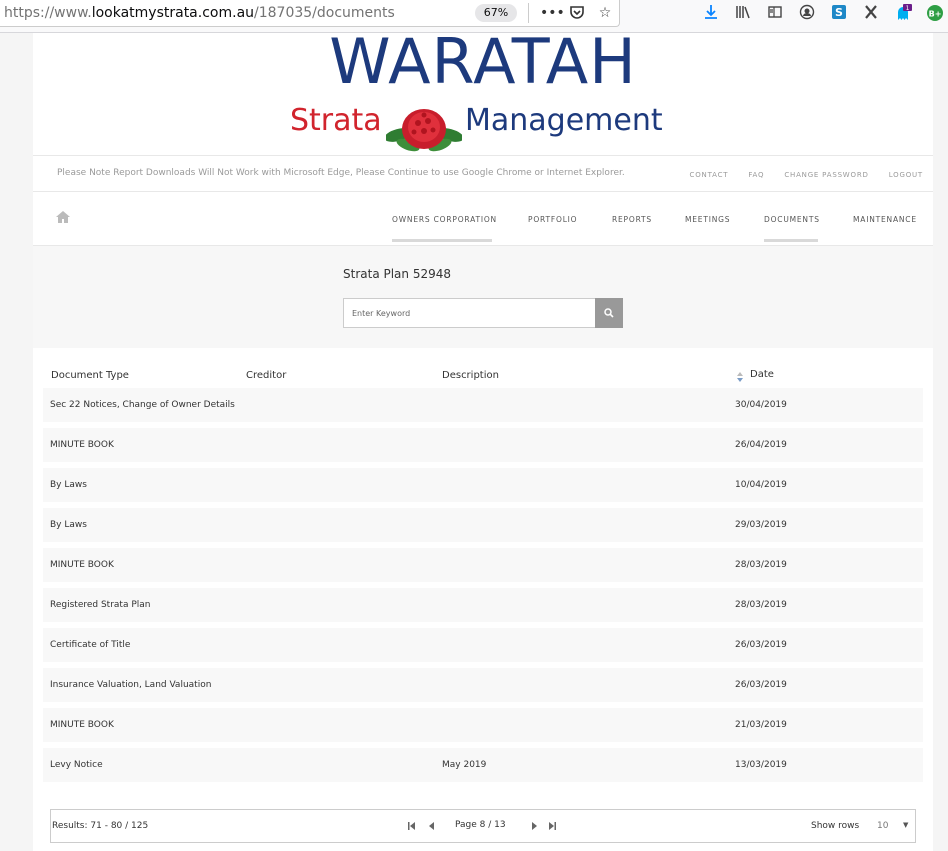  Describe the element at coordinates (466, 825) in the screenshot. I see `page-label: Page` at that location.